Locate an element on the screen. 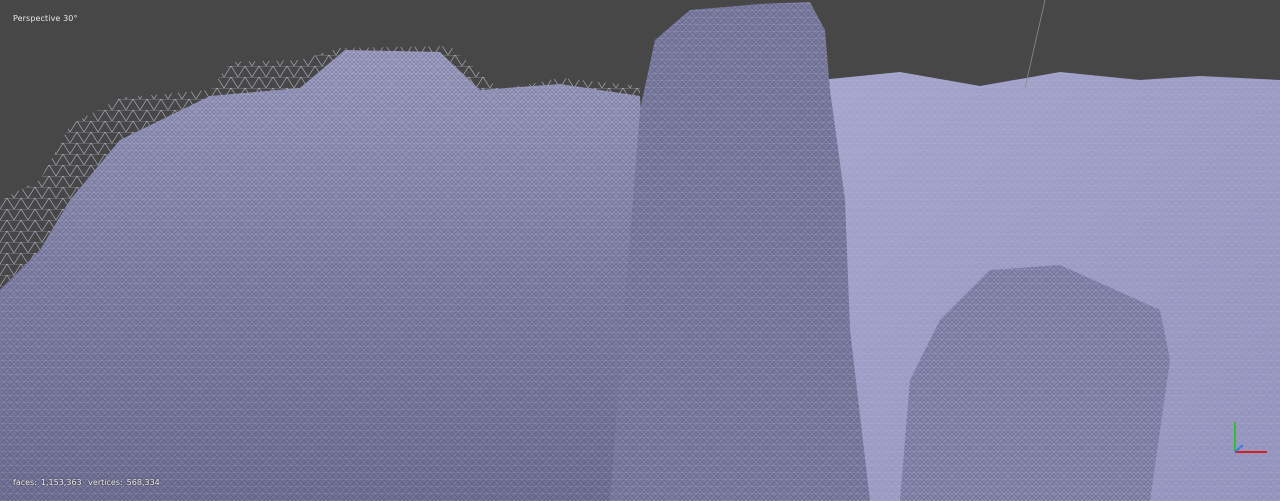 This screenshot has width=1280, height=501. projection-label: Perspective 30° is located at coordinates (45, 18).